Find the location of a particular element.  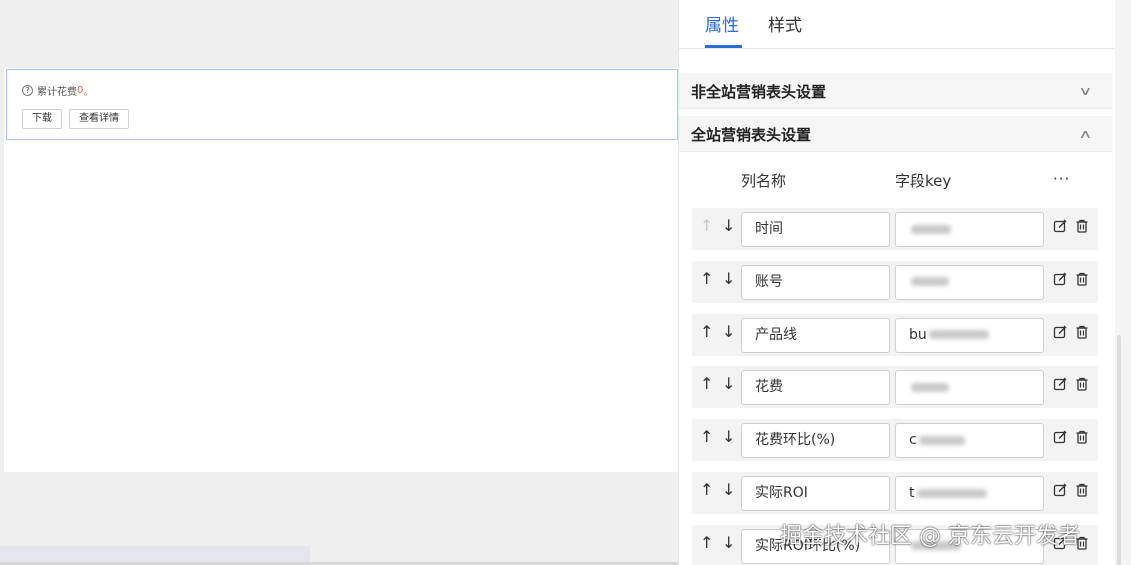

field-key-input: c is located at coordinates (969, 441).